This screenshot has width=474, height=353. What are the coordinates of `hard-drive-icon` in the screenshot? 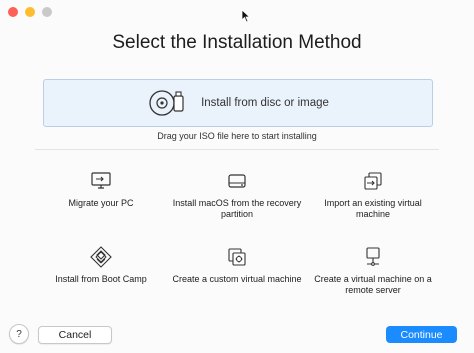 It's located at (237, 181).